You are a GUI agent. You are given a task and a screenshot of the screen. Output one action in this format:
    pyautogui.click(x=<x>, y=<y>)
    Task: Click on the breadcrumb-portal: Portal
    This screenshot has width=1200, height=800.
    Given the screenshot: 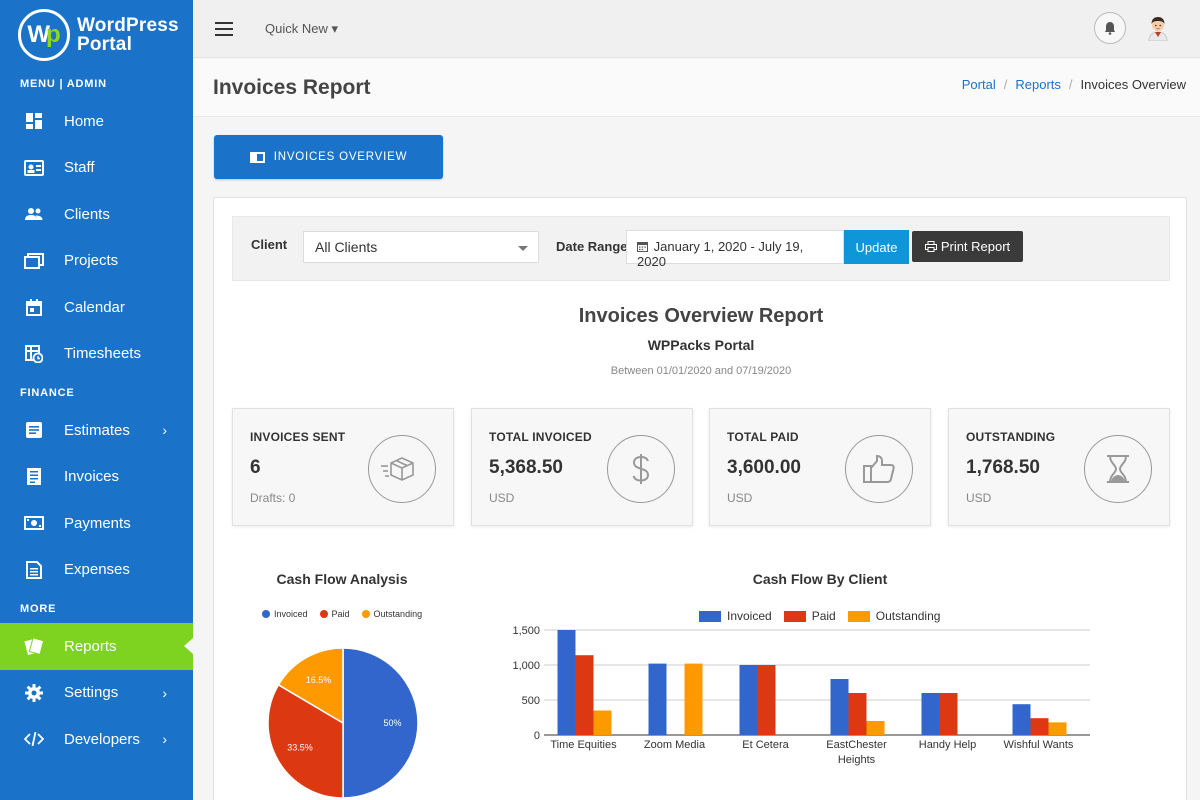 What is the action you would take?
    pyautogui.click(x=979, y=84)
    